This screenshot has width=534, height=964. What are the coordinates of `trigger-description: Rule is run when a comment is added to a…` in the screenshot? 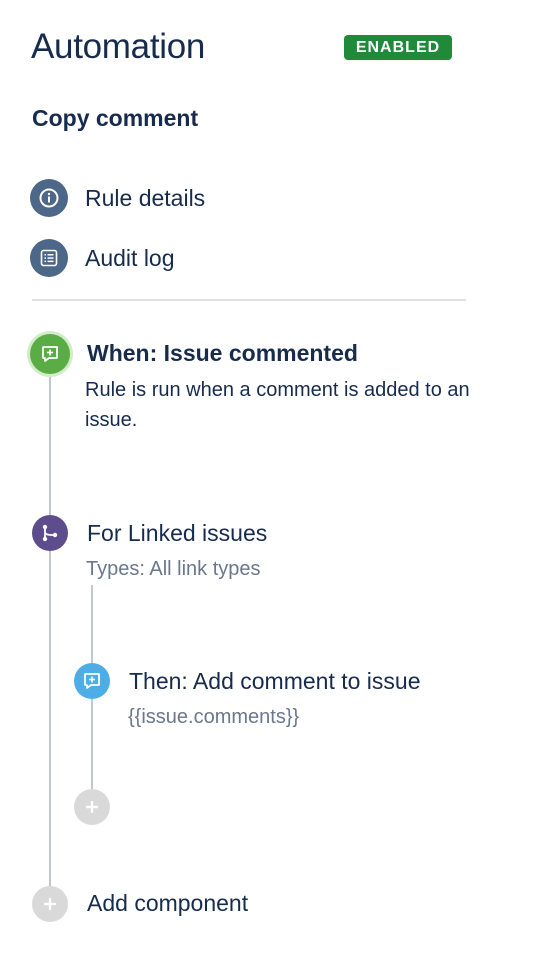 It's located at (277, 405).